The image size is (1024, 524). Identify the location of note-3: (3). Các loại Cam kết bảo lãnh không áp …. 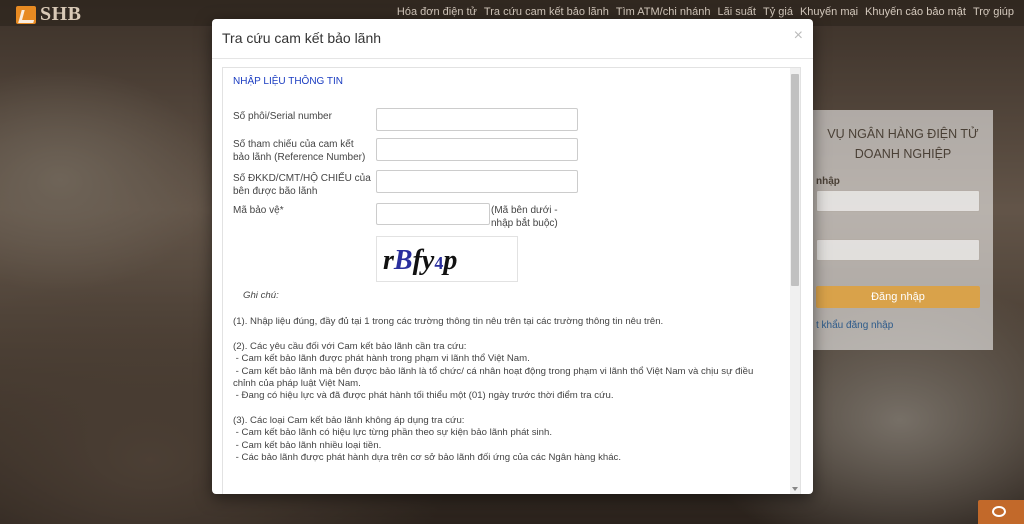
(505, 440).